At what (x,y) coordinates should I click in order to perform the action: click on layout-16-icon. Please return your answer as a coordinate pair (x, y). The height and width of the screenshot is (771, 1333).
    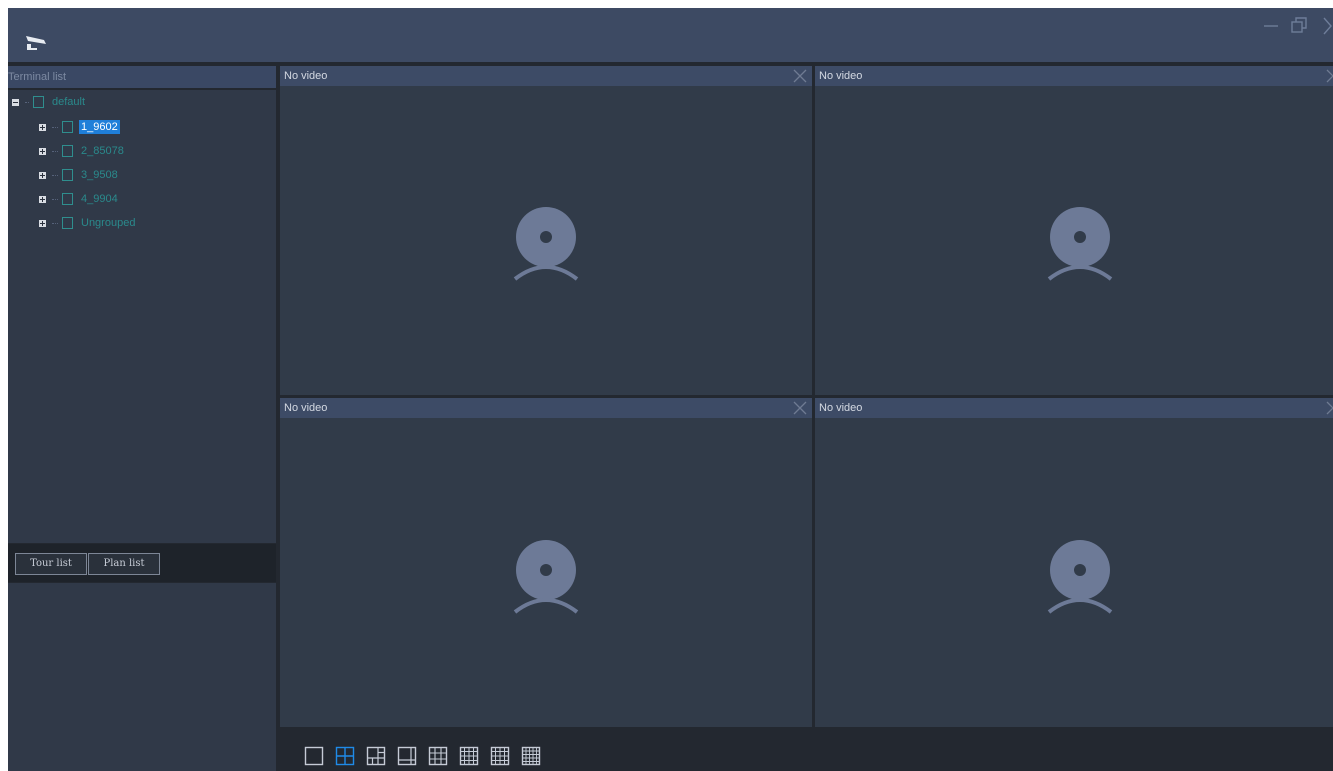
    Looking at the image, I should click on (500, 756).